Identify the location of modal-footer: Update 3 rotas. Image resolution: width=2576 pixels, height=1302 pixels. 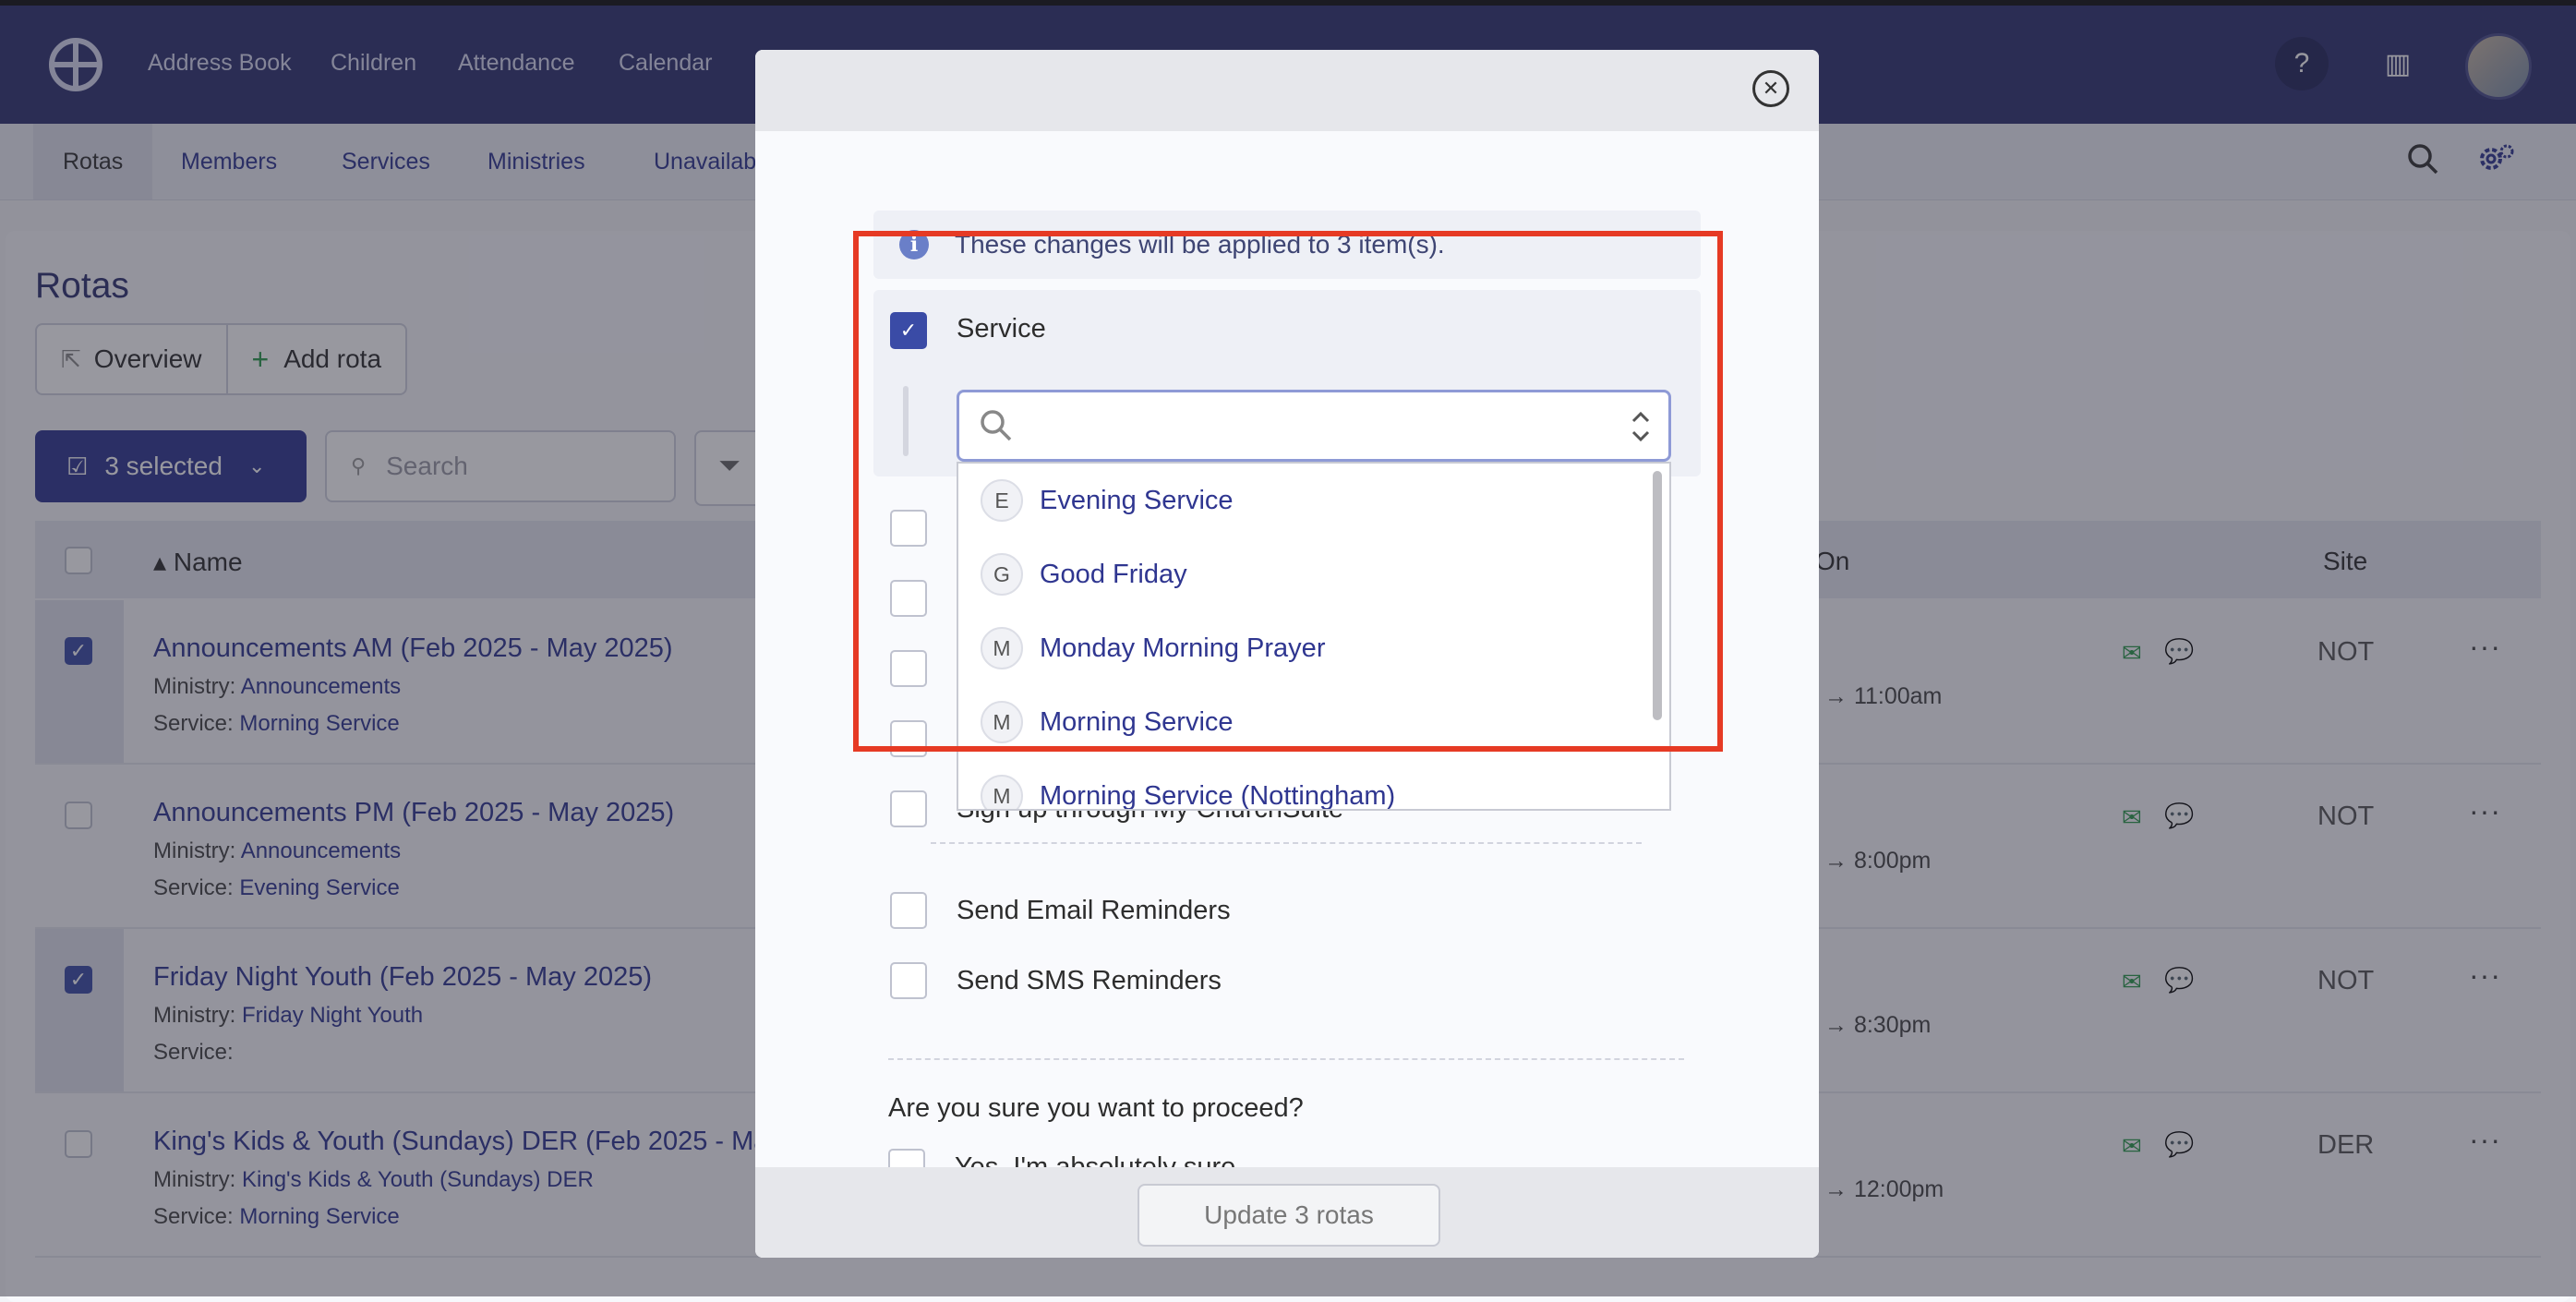
(1287, 1213).